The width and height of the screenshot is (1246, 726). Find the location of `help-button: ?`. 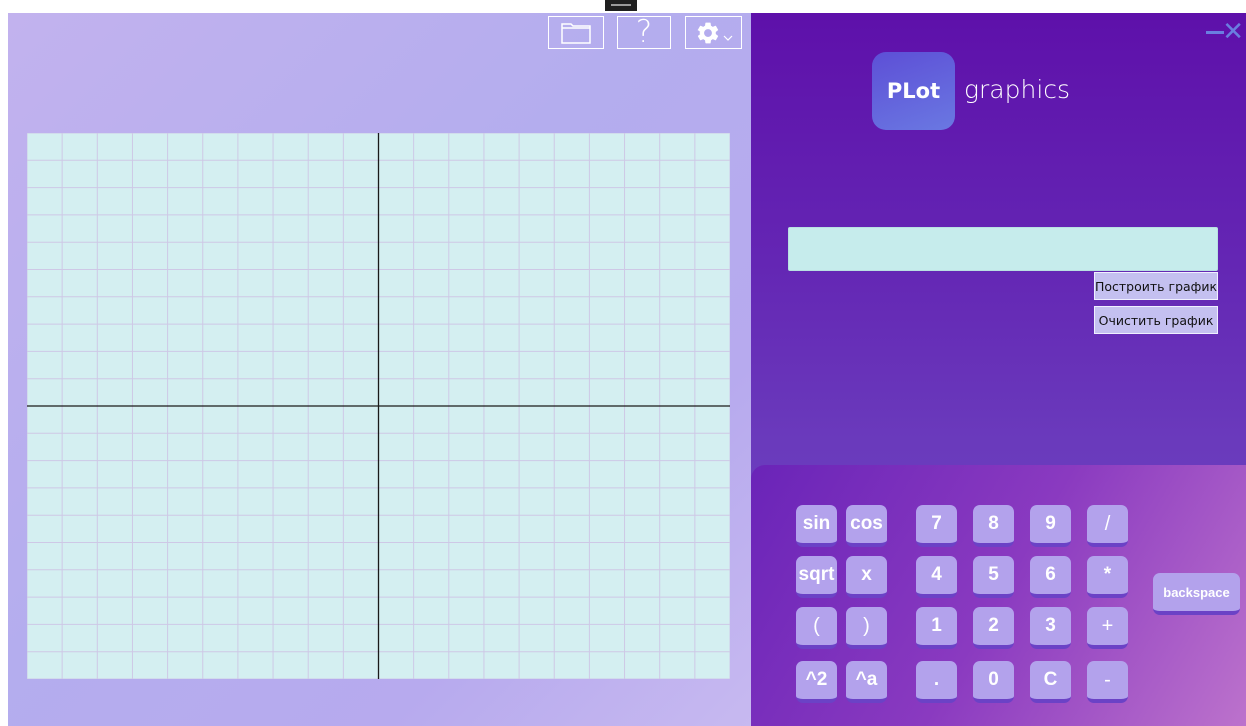

help-button: ? is located at coordinates (644, 32).